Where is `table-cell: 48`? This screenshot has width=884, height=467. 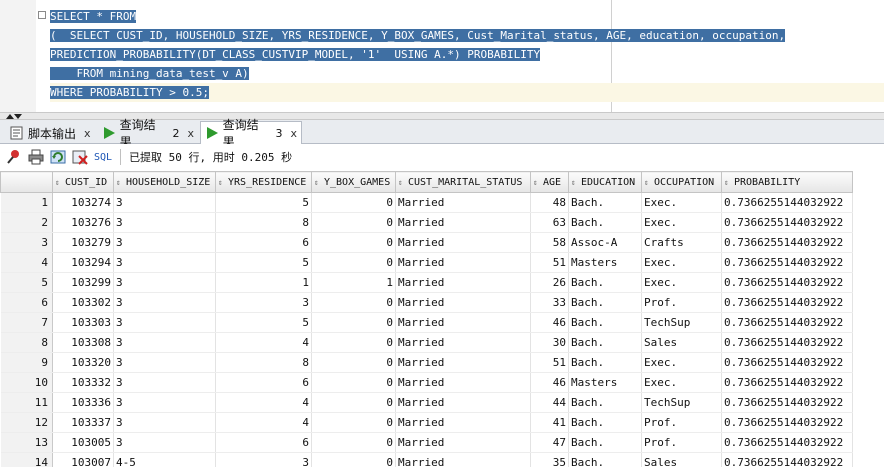
table-cell: 48 is located at coordinates (549, 202).